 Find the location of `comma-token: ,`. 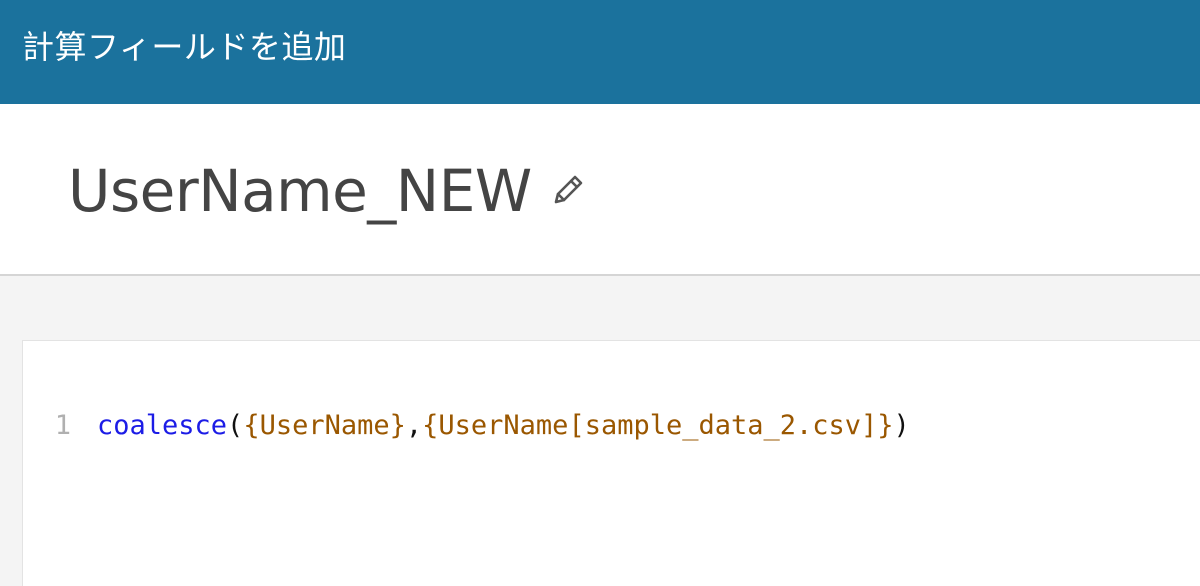

comma-token: , is located at coordinates (414, 425).